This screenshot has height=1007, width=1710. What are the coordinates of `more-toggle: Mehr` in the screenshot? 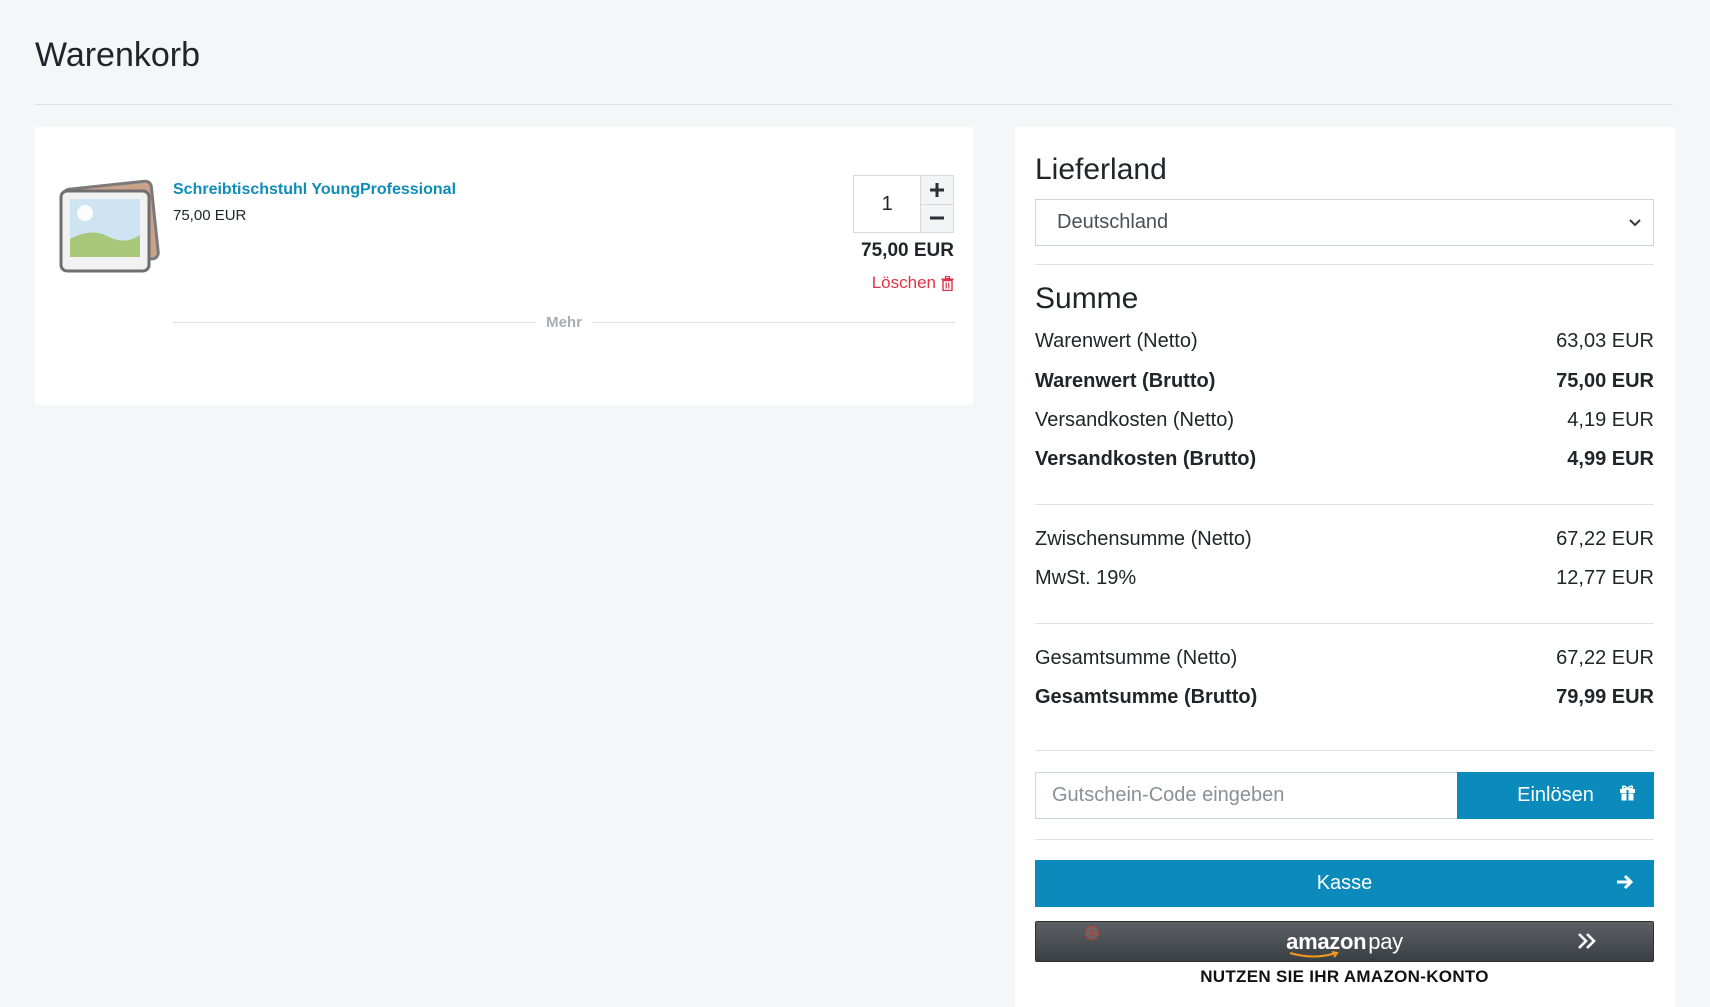 It's located at (564, 322).